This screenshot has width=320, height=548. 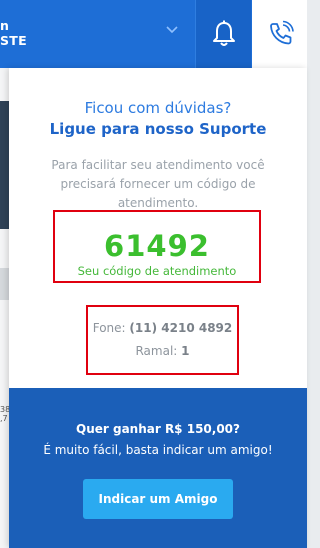 I want to click on account-selector: n STE, so click(x=13, y=33).